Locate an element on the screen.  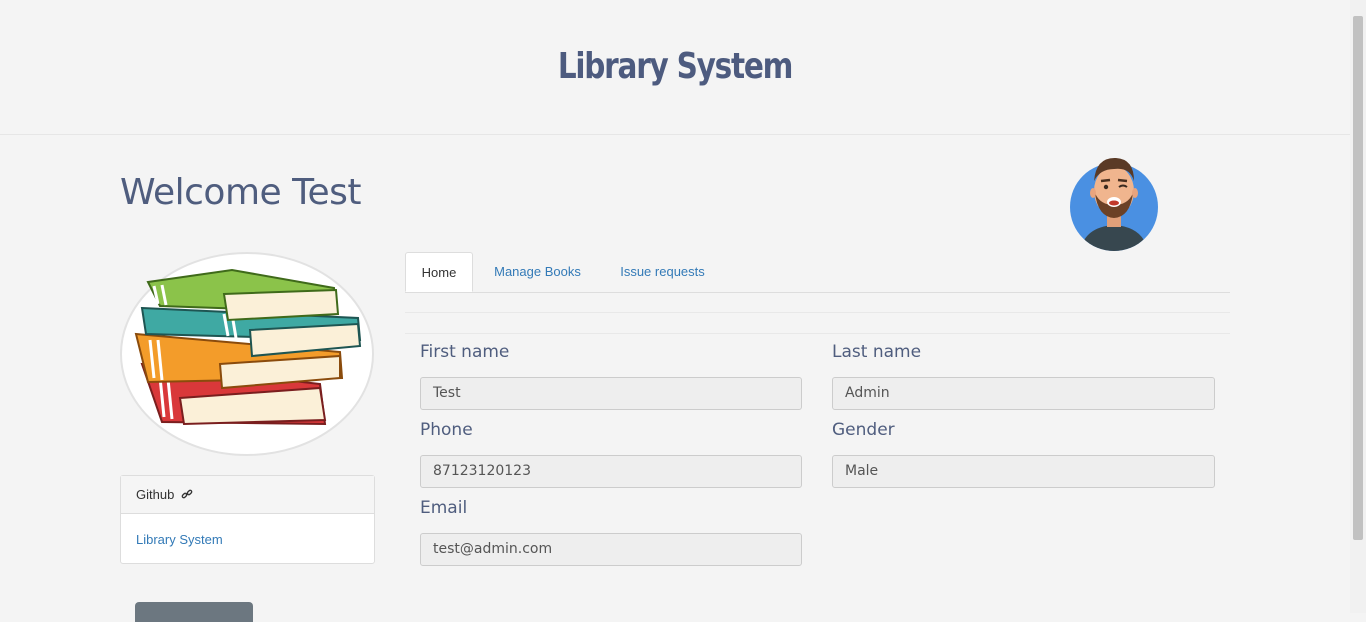
bottom-button is located at coordinates (194, 612).